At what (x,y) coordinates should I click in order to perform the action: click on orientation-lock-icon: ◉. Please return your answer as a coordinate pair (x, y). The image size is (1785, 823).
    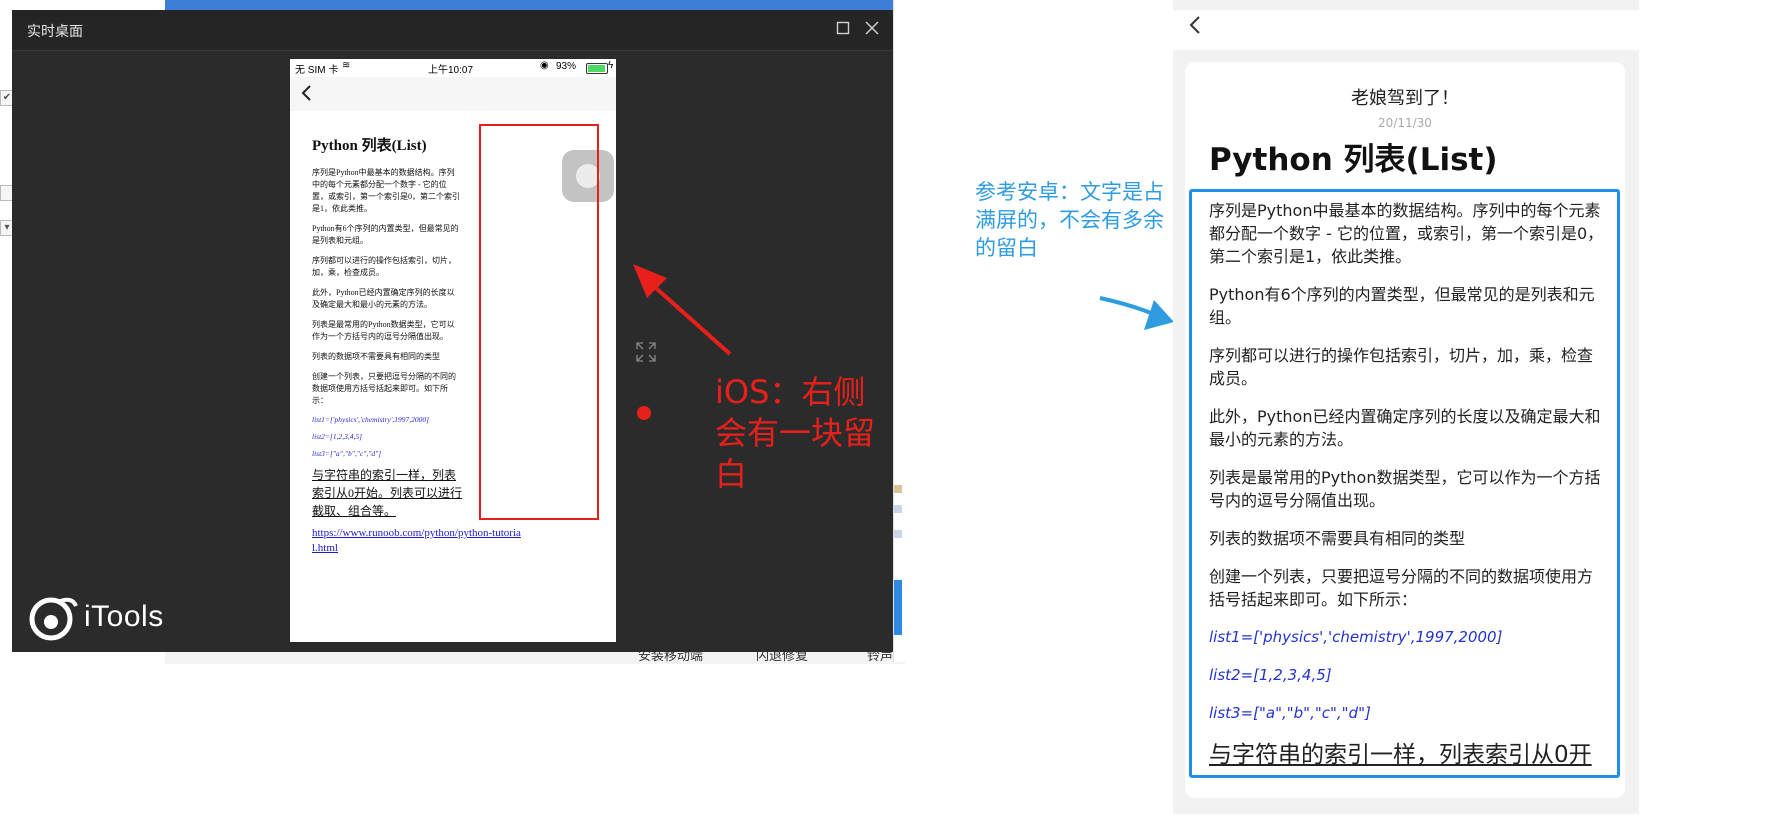
    Looking at the image, I should click on (544, 65).